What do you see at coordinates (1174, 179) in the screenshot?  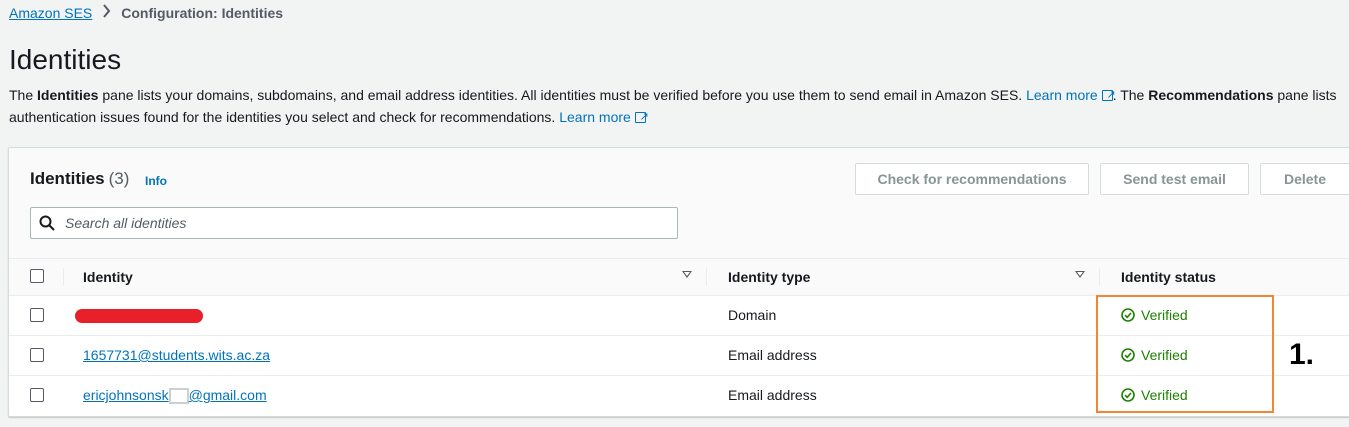 I see `send-test-email-button: Send test email` at bounding box center [1174, 179].